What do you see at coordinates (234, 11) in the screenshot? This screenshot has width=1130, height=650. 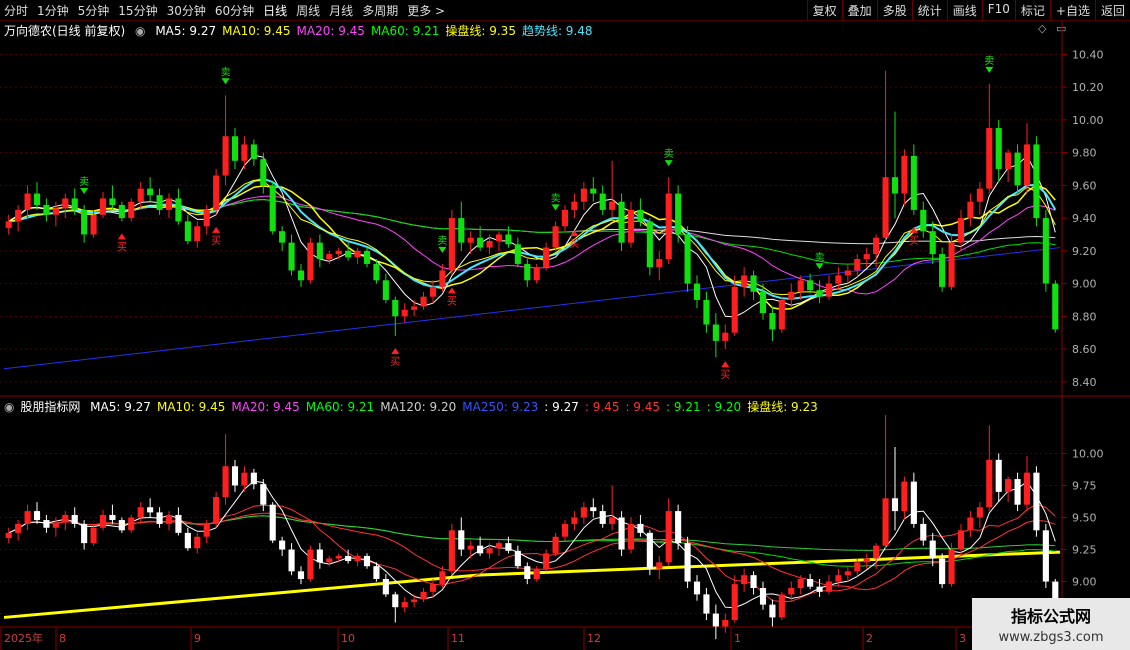 I see `tab-period-5: 60分钟` at bounding box center [234, 11].